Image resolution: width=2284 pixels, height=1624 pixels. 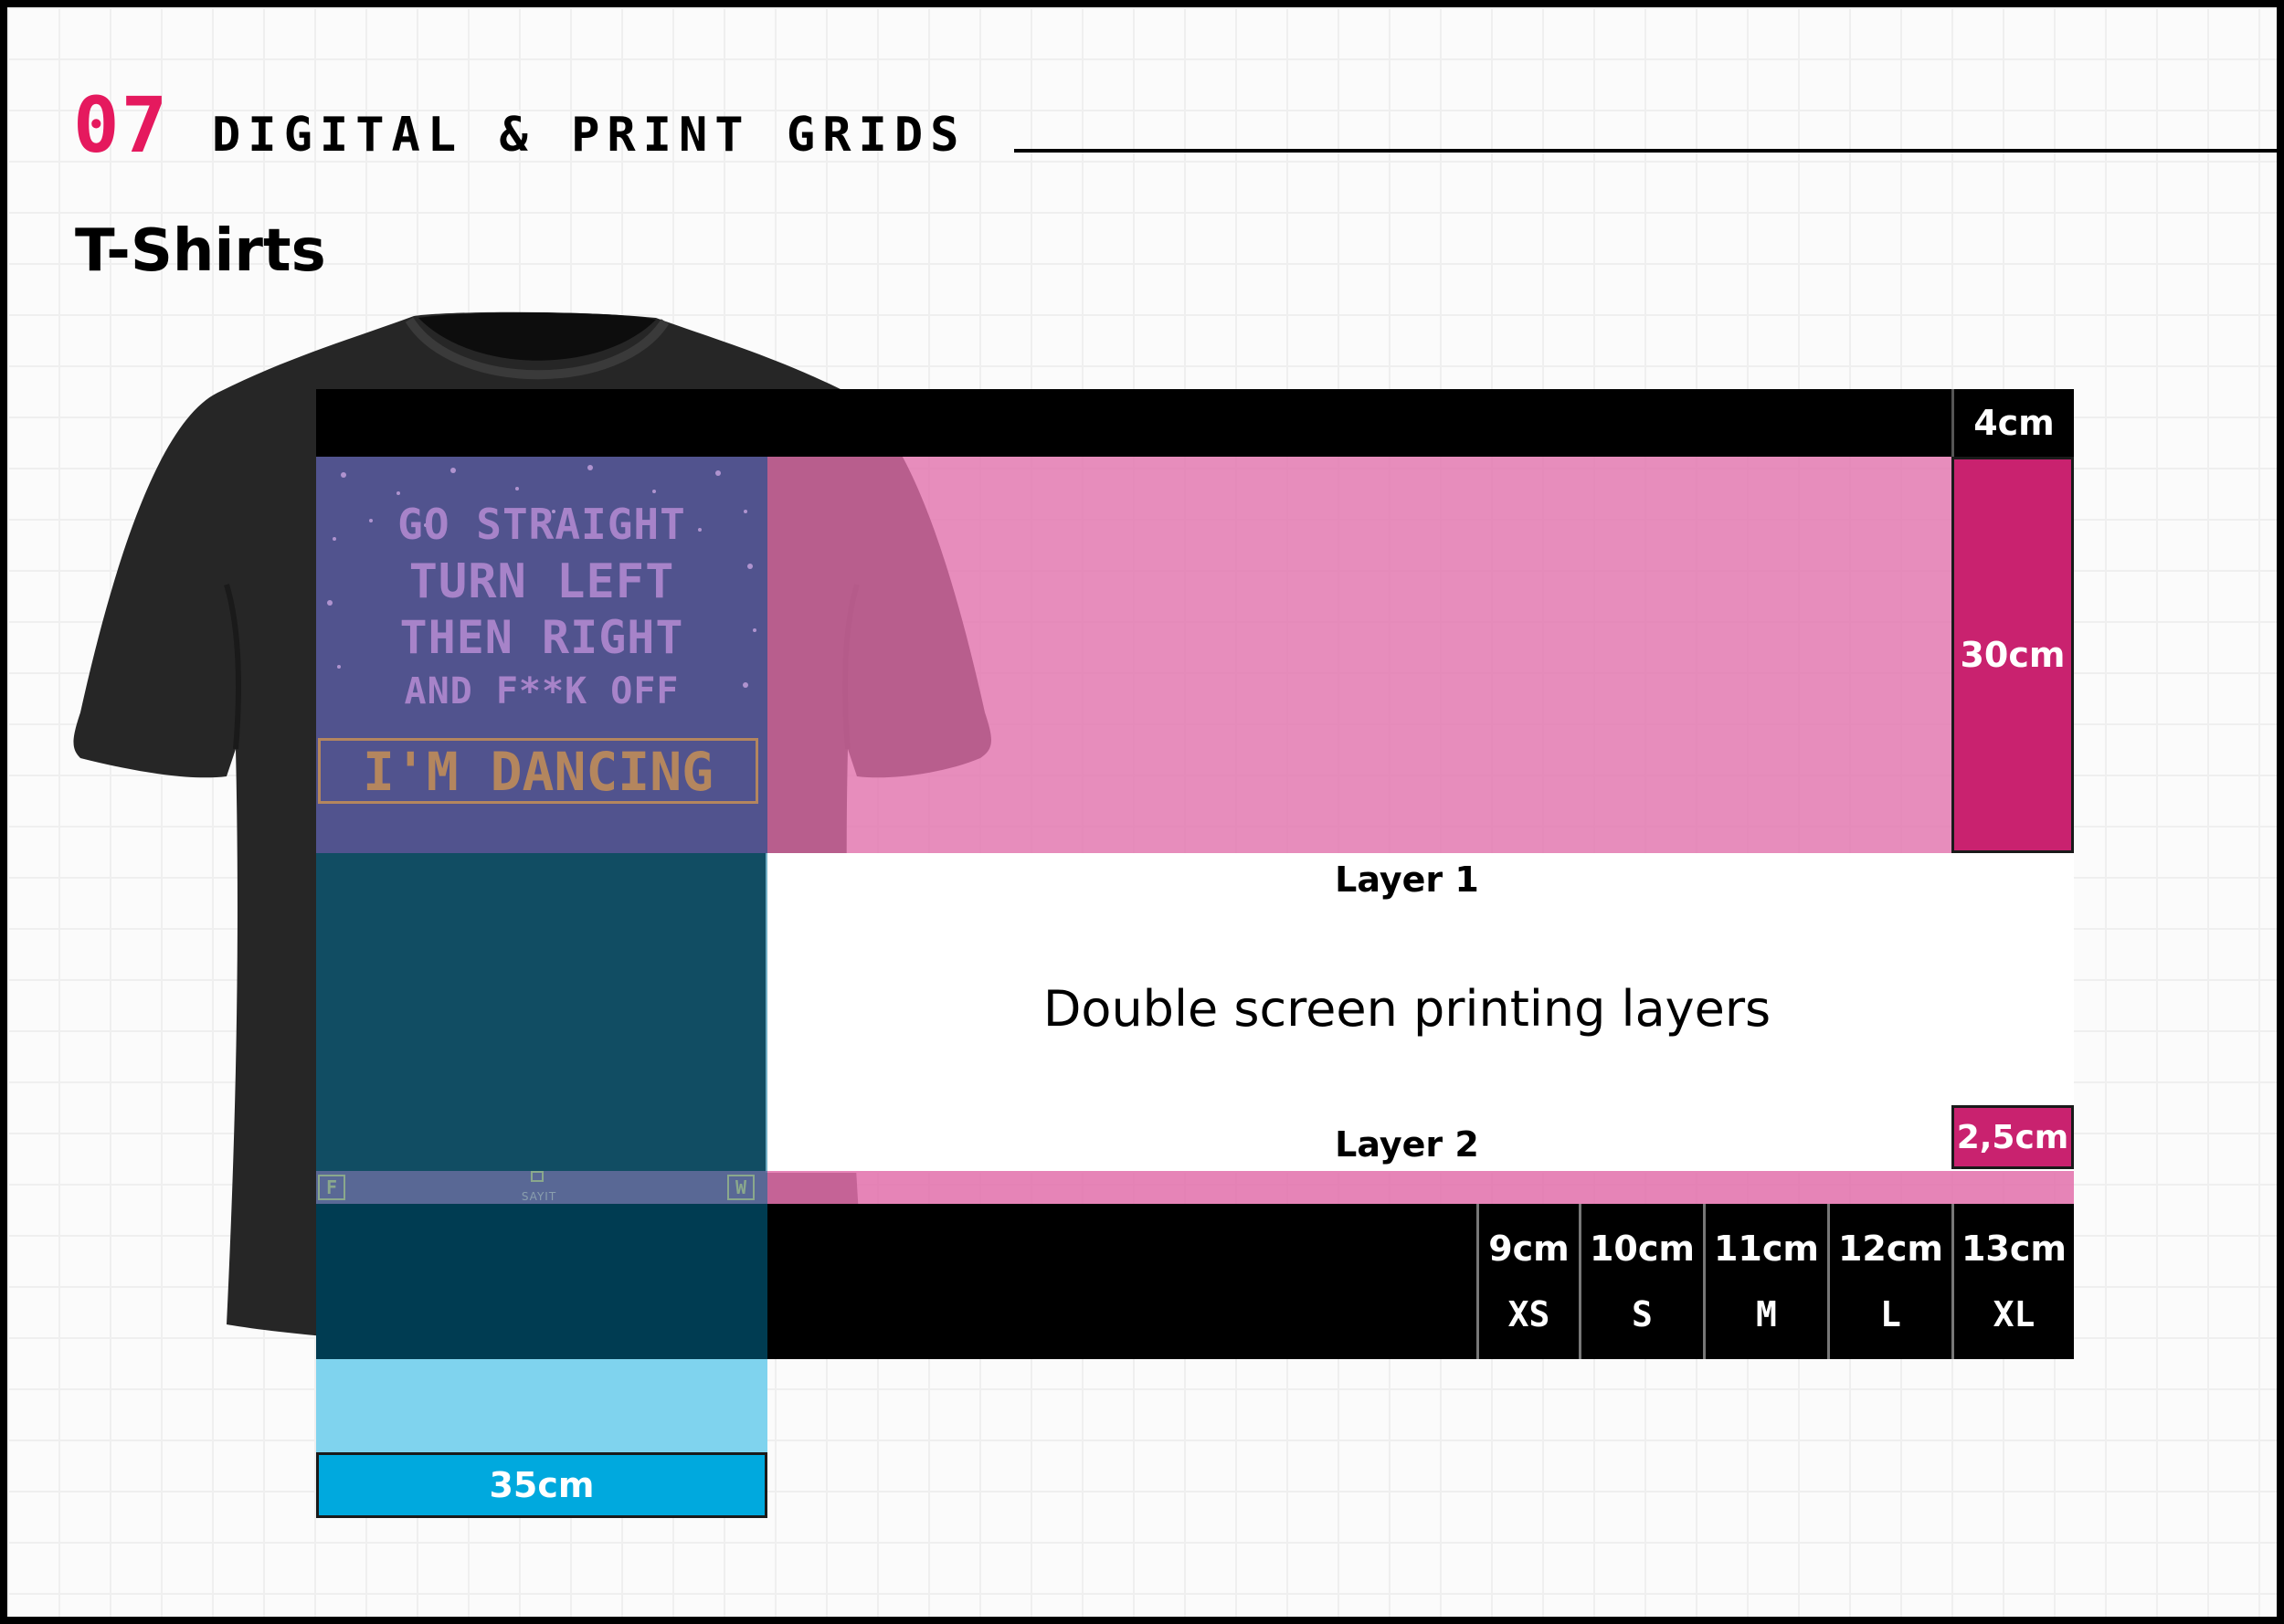 What do you see at coordinates (1889, 1281) in the screenshot?
I see `size-cell-l: 12cm L` at bounding box center [1889, 1281].